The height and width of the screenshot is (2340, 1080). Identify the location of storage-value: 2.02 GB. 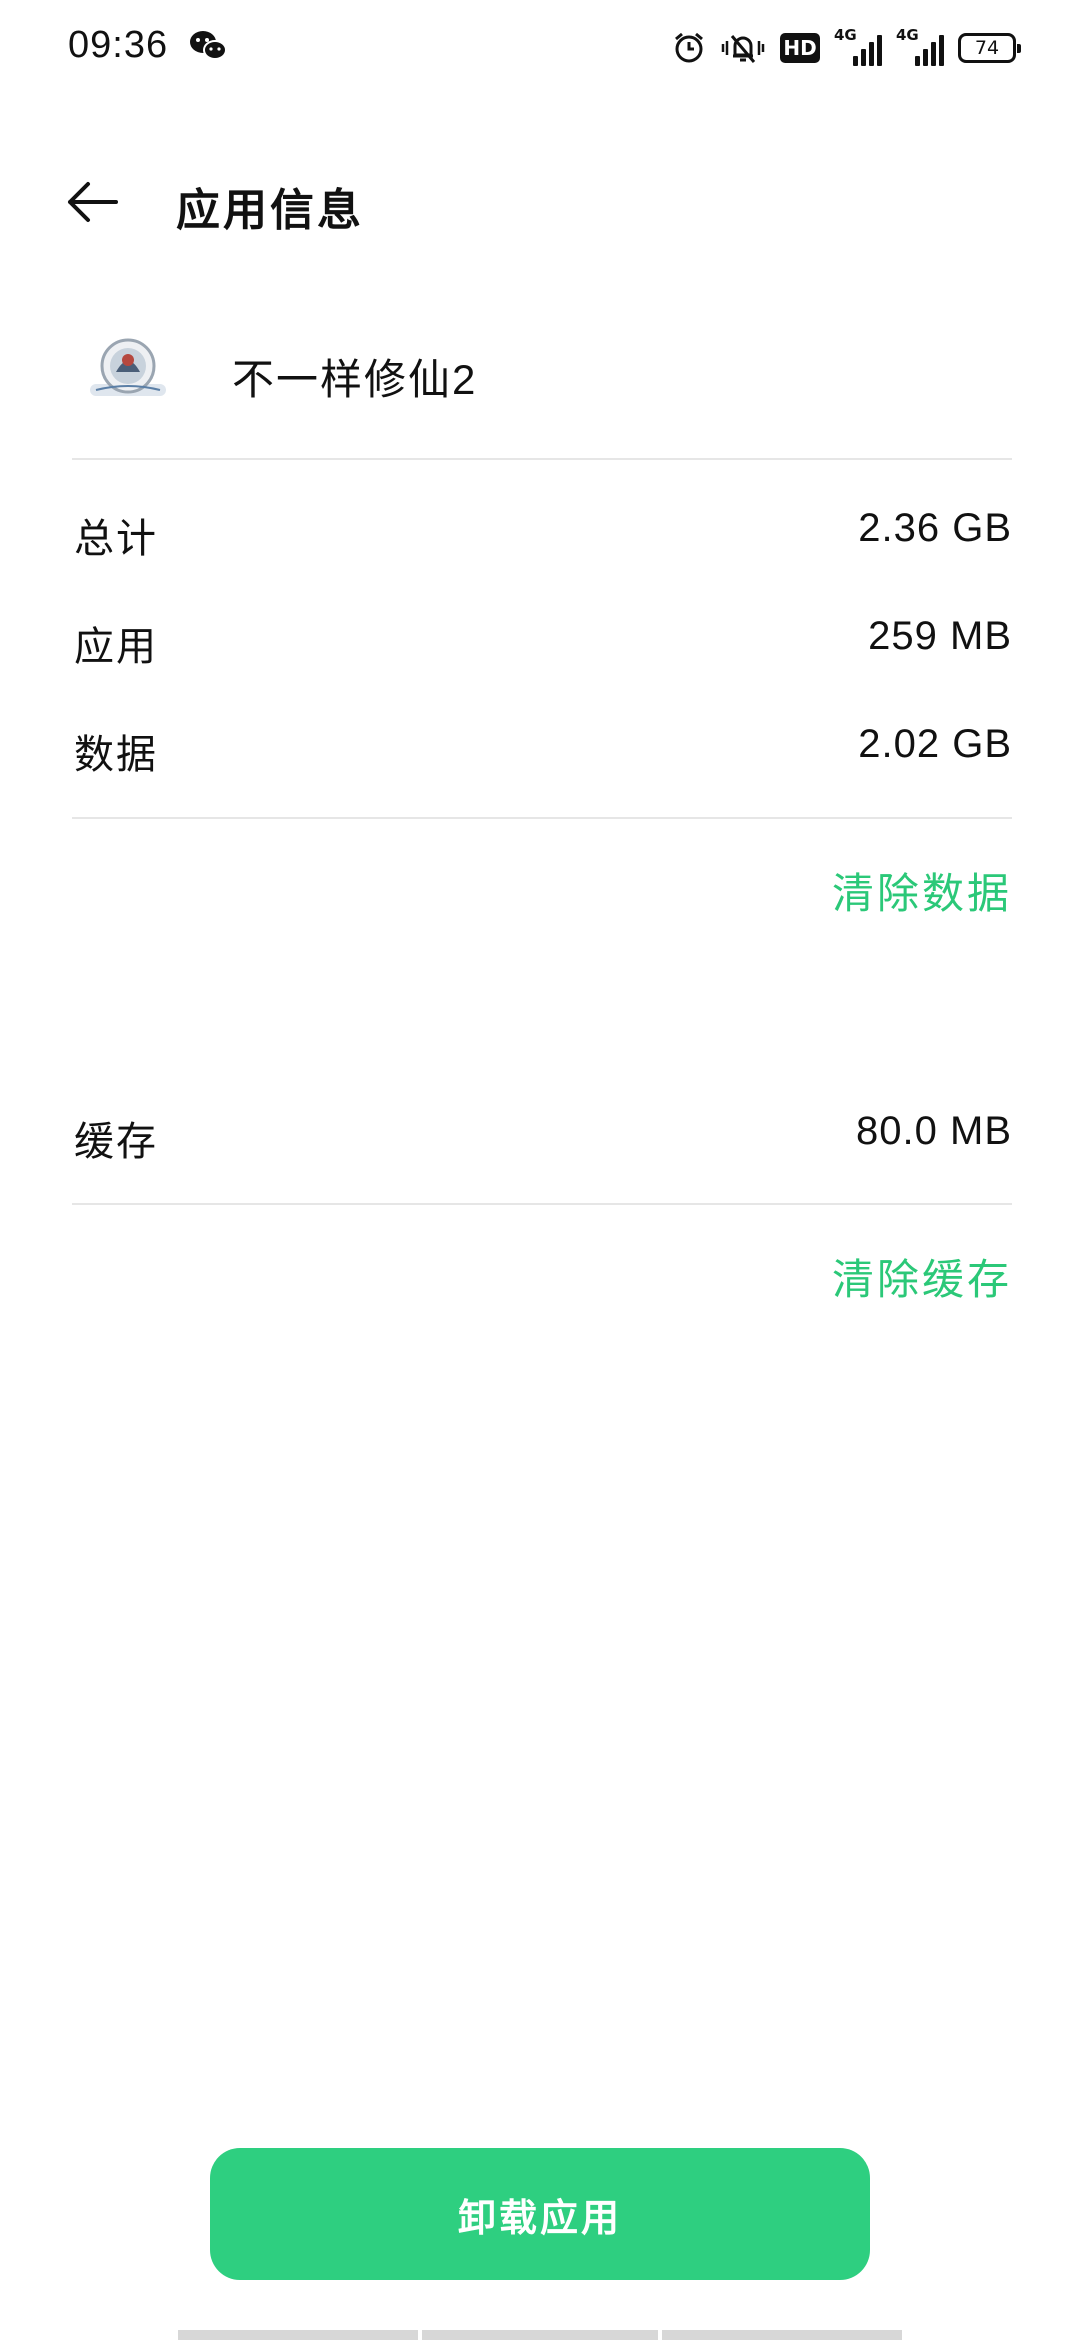
(935, 744).